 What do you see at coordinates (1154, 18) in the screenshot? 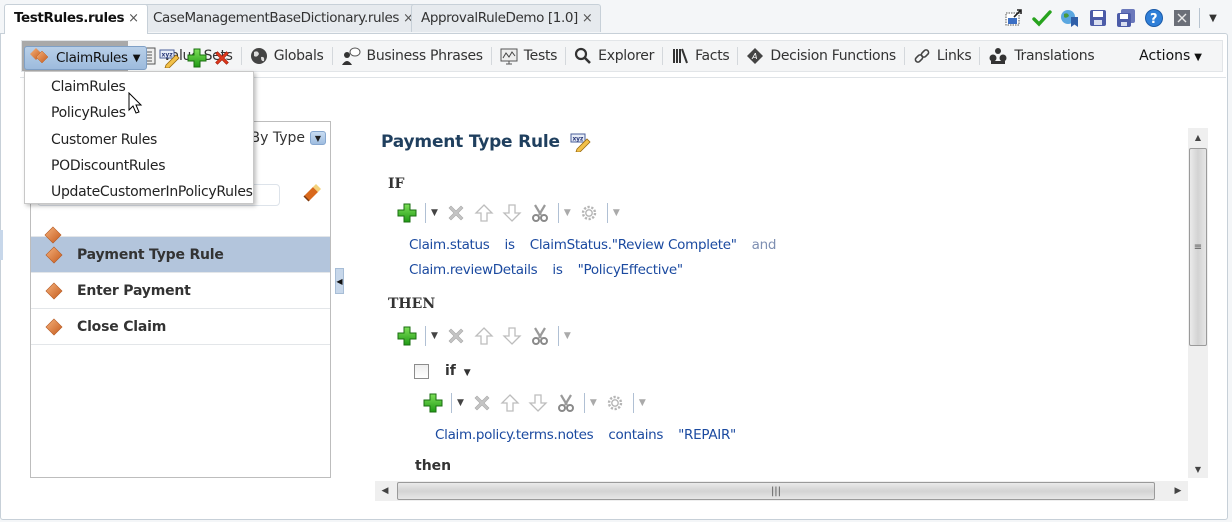
I see `help-icon: ?` at bounding box center [1154, 18].